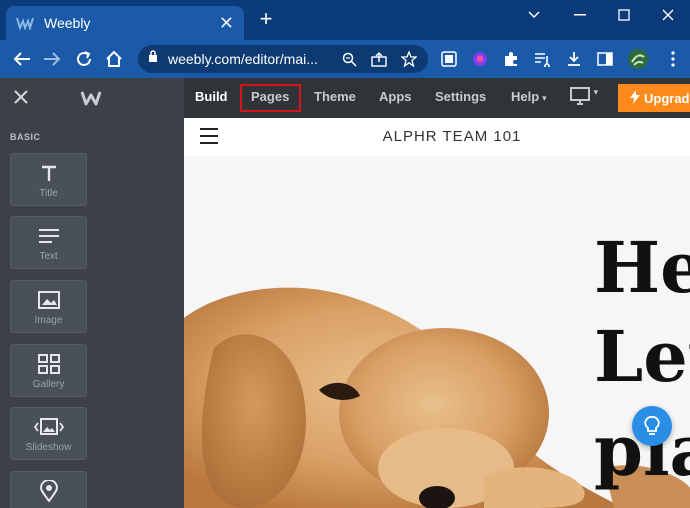 Image resolution: width=690 pixels, height=508 pixels. I want to click on map-pin-icon, so click(48, 491).